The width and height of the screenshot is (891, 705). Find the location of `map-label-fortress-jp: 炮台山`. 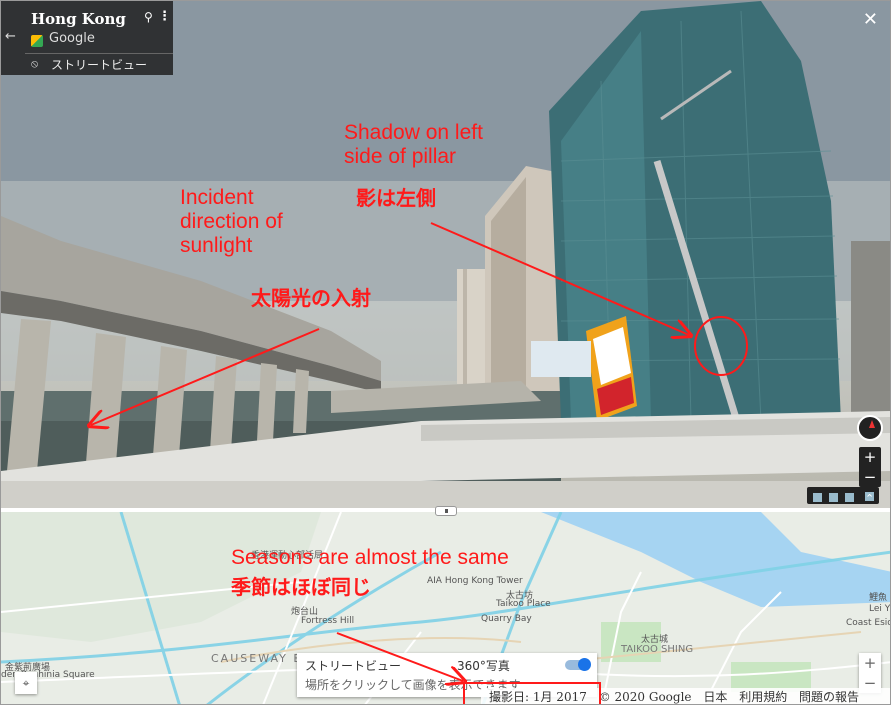

map-label-fortress-jp: 炮台山 is located at coordinates (304, 610).